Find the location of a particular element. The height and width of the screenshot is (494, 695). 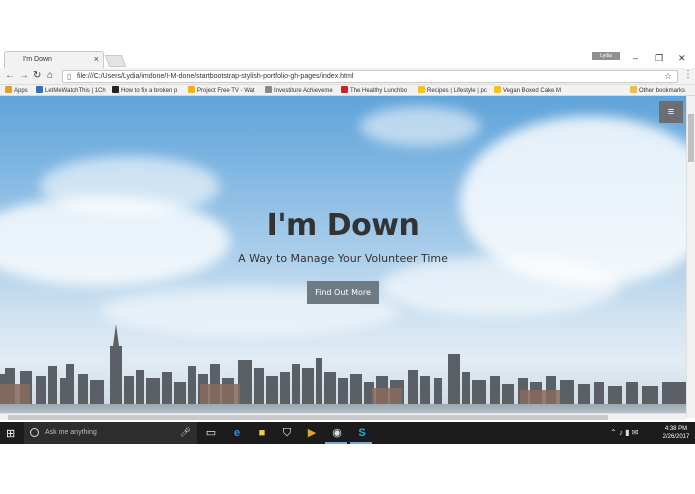

chrome-icon: ◉ is located at coordinates (337, 433).